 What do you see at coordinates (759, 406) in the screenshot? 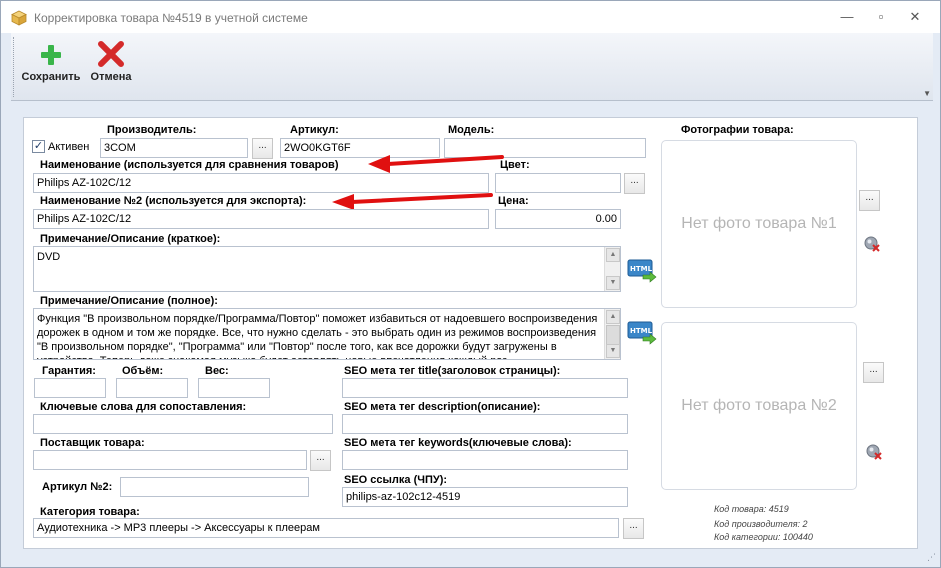
I see `photo-2-placeholder: Нет фото товара №2` at bounding box center [759, 406].